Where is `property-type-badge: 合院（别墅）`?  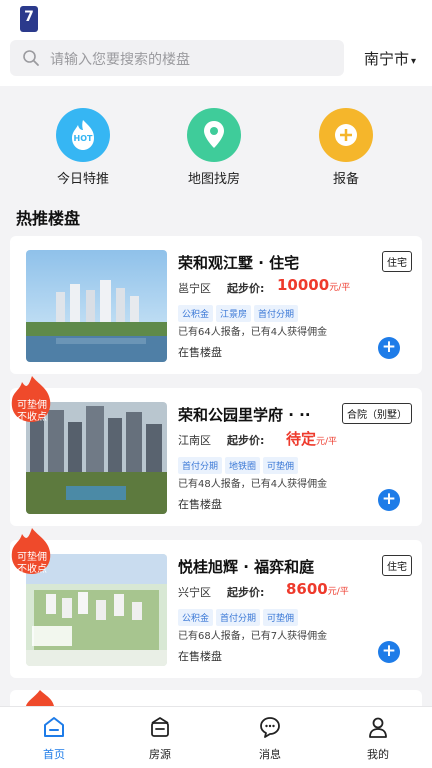
property-type-badge: 合院（别墅） is located at coordinates (377, 413).